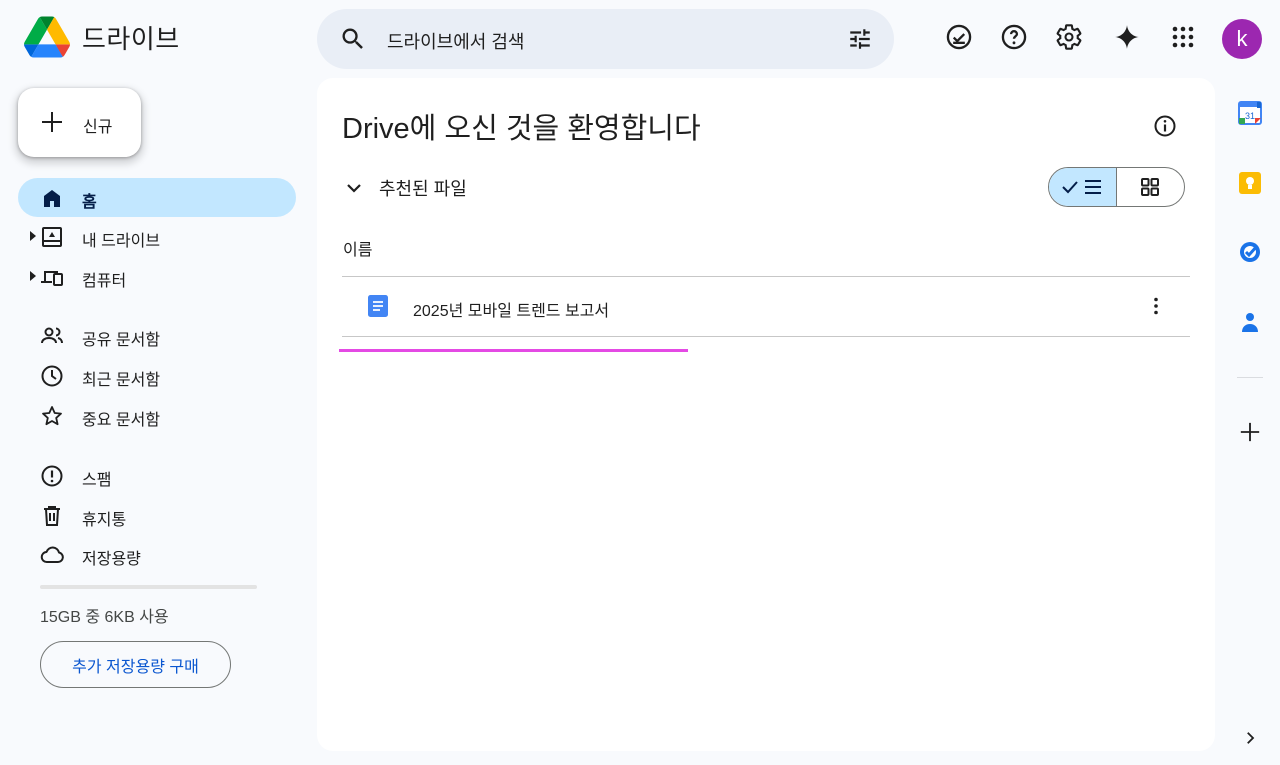  I want to click on computers-icon, so click(52, 278).